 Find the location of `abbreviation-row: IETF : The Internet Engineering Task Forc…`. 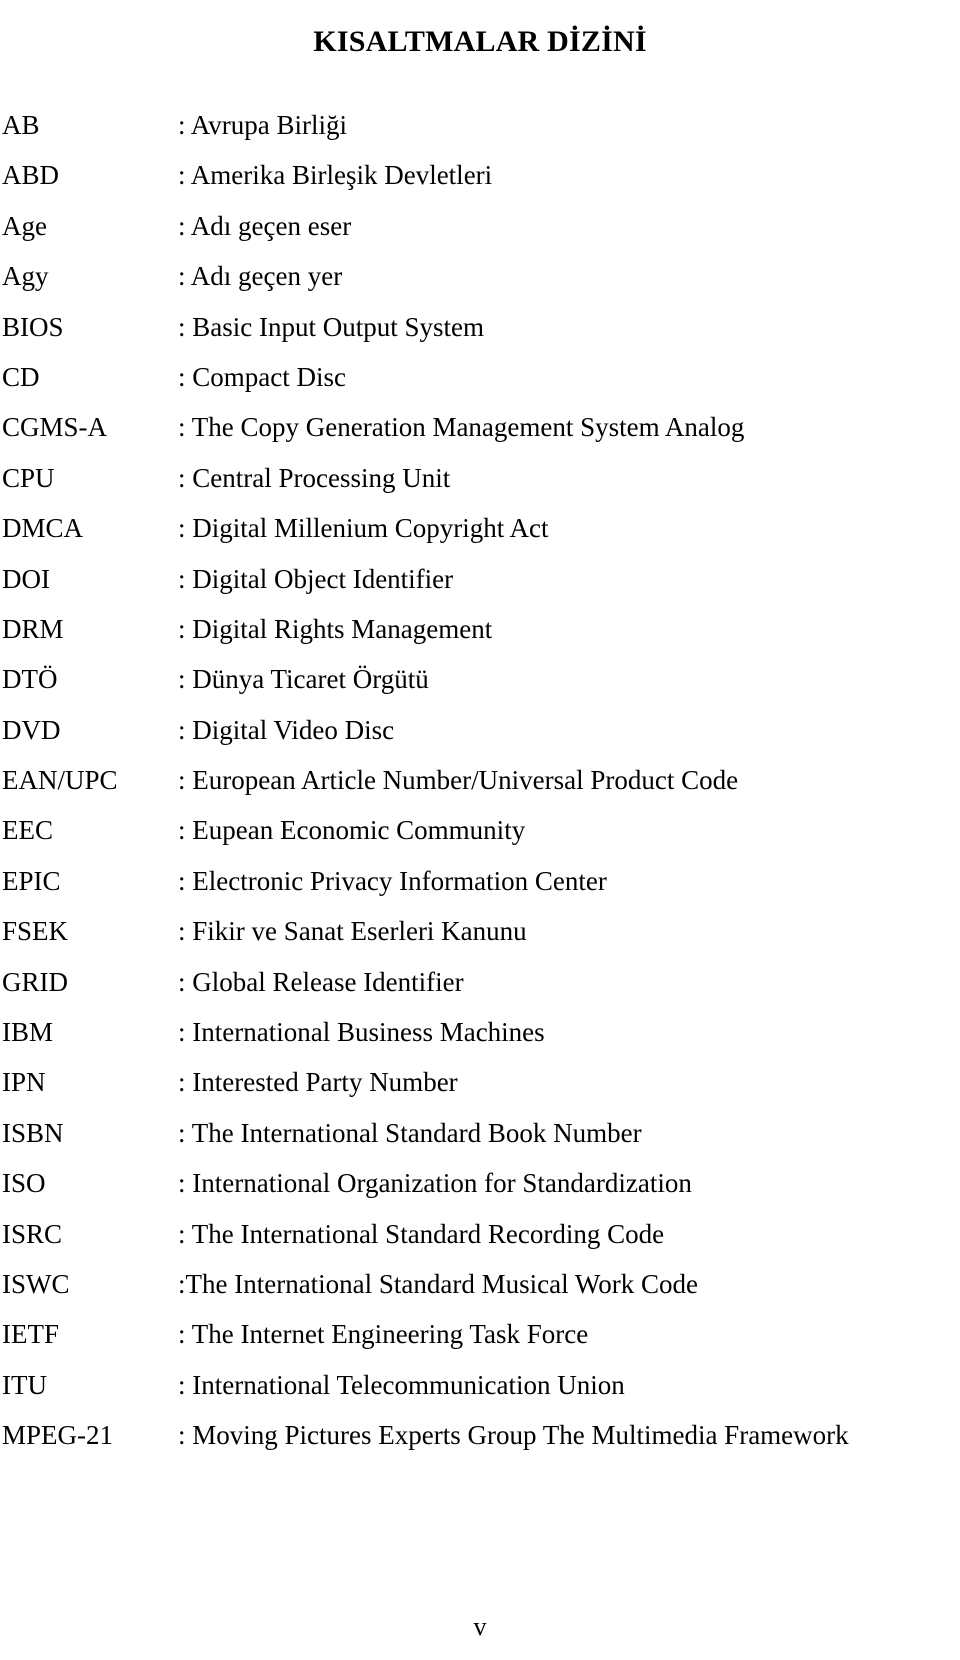

abbreviation-row: IETF : The Internet Engineering Task Forc… is located at coordinates (480, 1334).